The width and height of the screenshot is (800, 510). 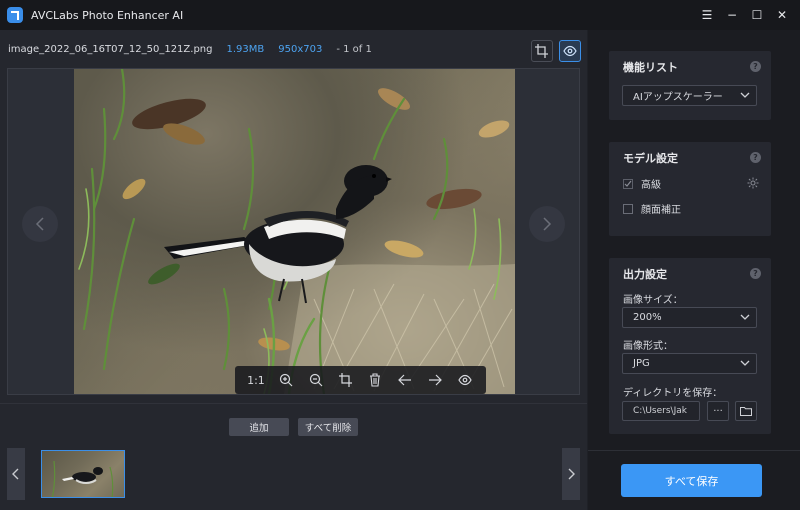 What do you see at coordinates (82, 478) in the screenshot?
I see `thumbnail-bird-image` at bounding box center [82, 478].